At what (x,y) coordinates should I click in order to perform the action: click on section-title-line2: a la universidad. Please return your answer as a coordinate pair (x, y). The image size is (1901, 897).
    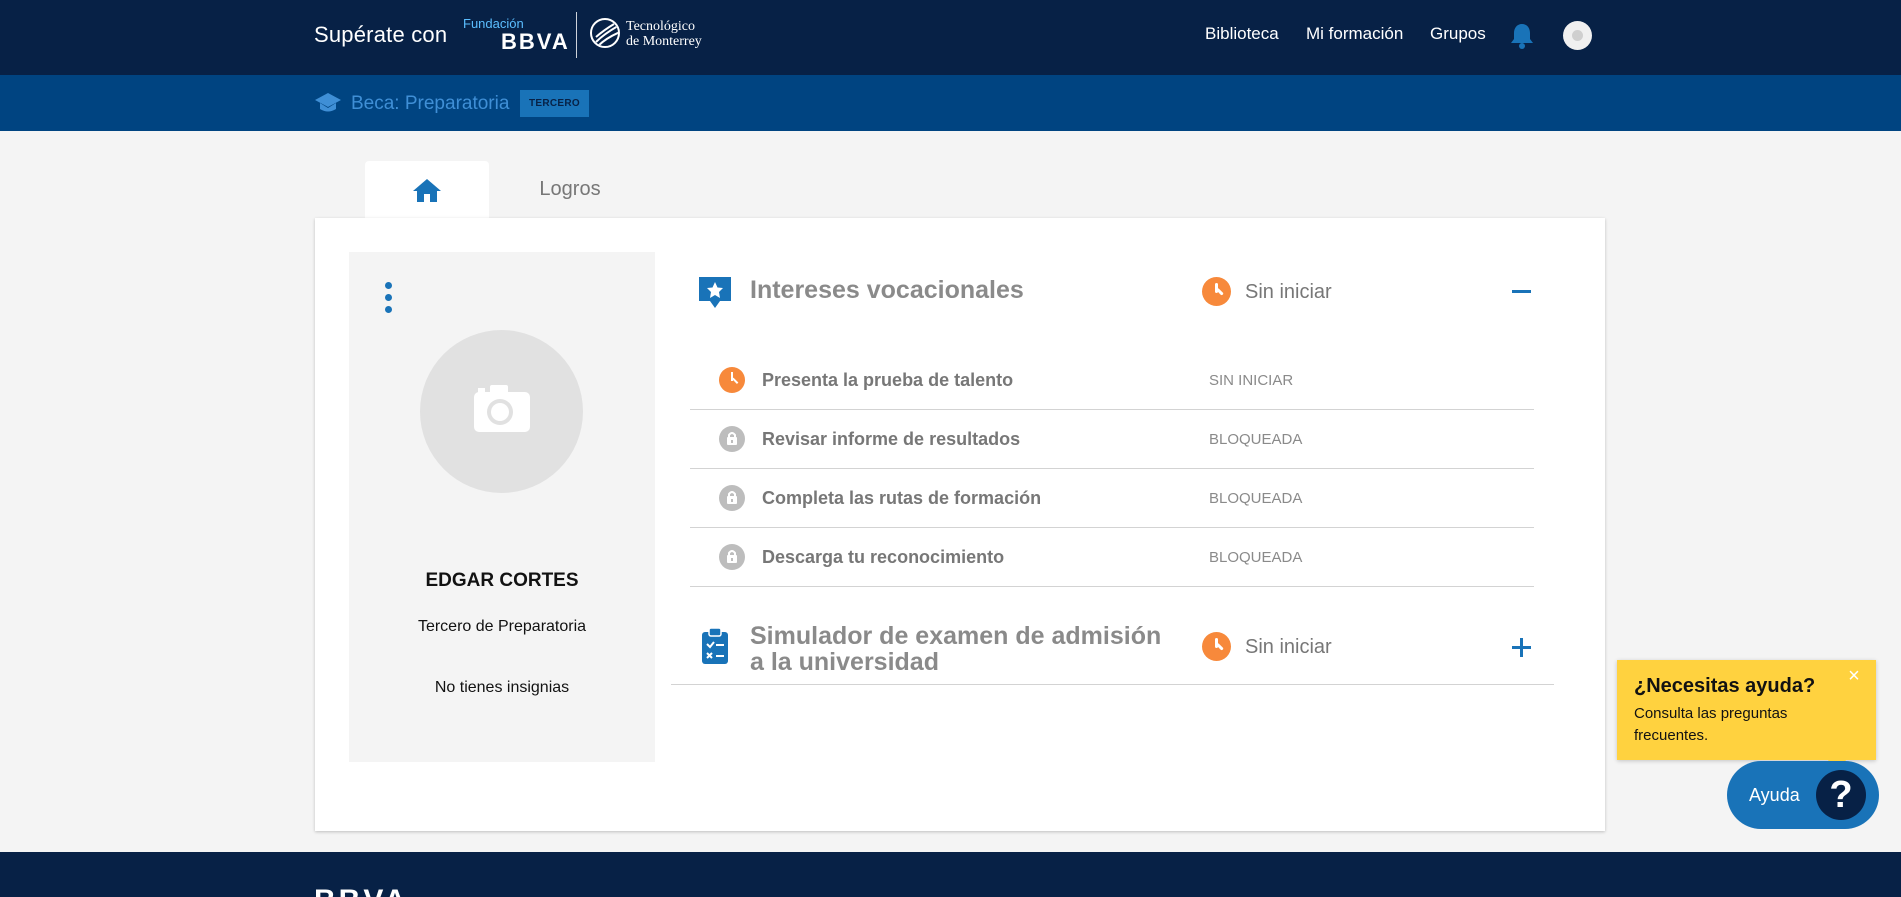
    Looking at the image, I should click on (844, 662).